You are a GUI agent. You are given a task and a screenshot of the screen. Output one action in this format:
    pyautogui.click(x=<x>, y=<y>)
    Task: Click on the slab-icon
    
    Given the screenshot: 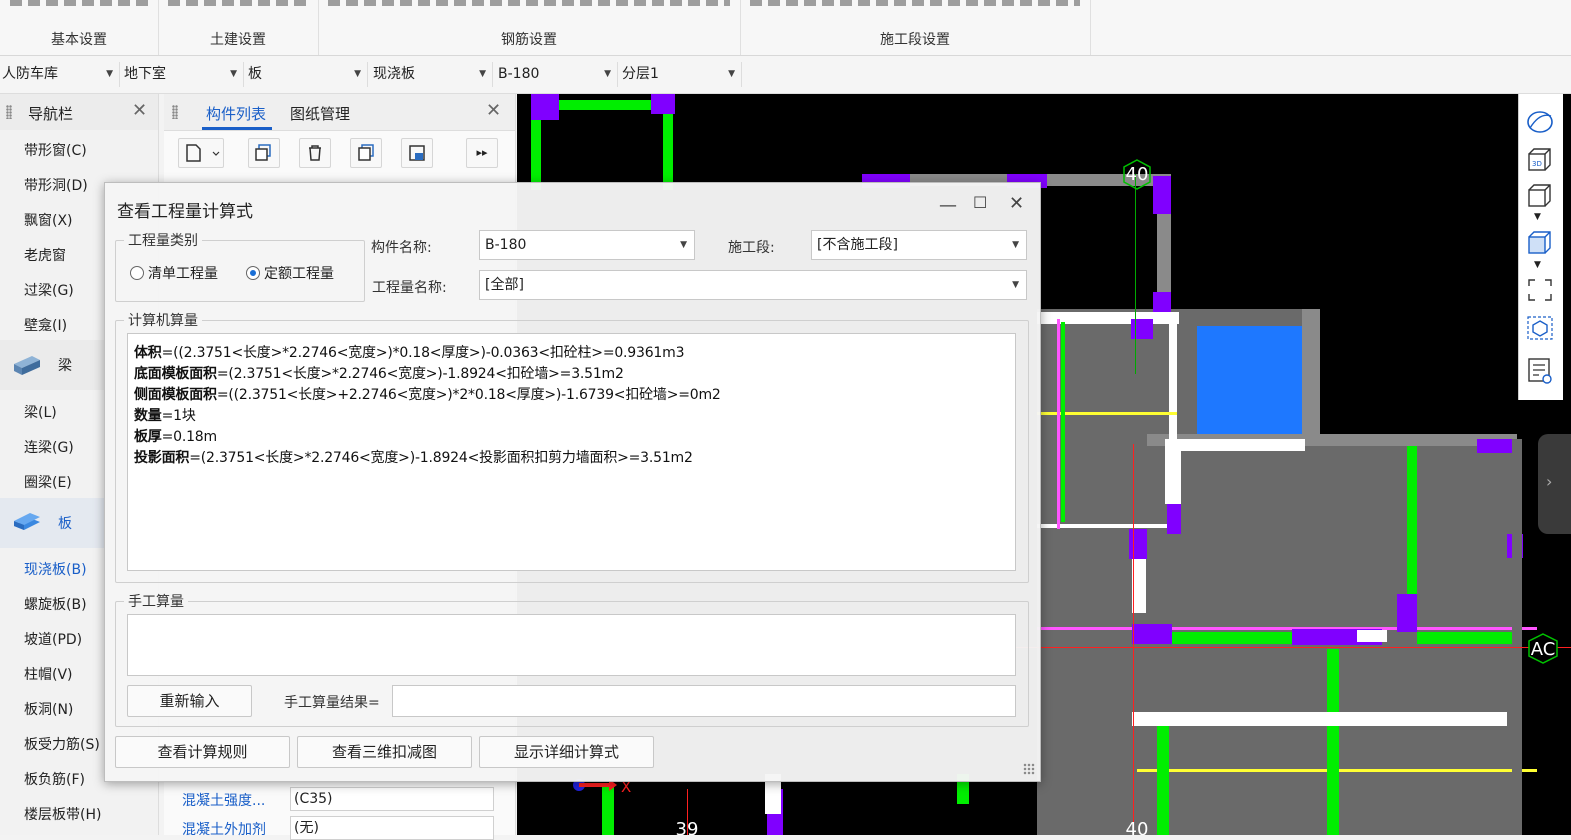 What is the action you would take?
    pyautogui.click(x=27, y=521)
    